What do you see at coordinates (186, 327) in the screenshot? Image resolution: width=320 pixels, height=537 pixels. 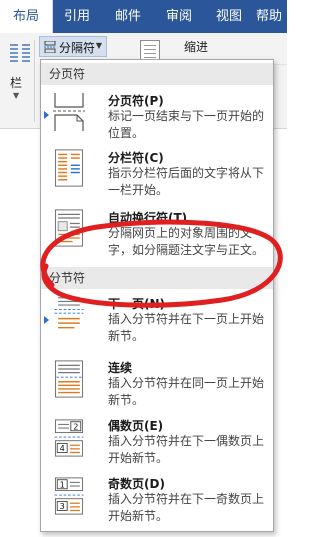 I see `item-desc: 插入分节符并在下一页上开始新节。` at bounding box center [186, 327].